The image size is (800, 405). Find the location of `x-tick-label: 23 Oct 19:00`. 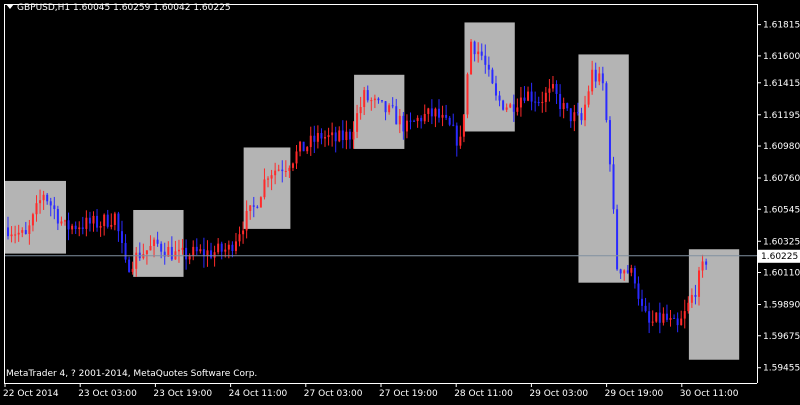

x-tick-label: 23 Oct 19:00 is located at coordinates (182, 394).